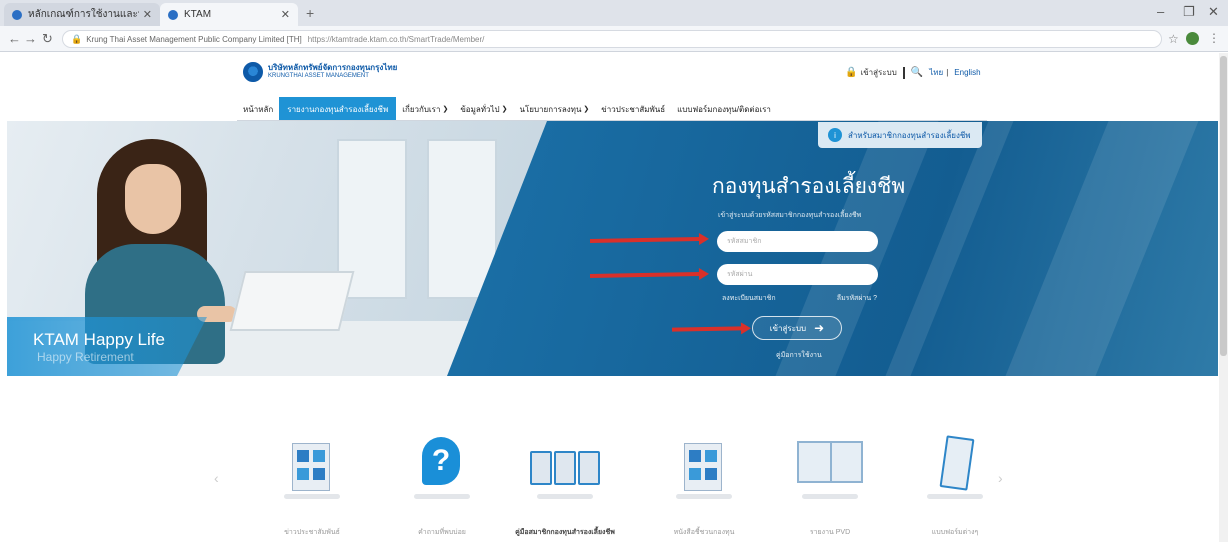 This screenshot has width=1228, height=542. What do you see at coordinates (633, 109) in the screenshot?
I see `nav-news: ข่าวประชาสัมพันธ์` at bounding box center [633, 109].